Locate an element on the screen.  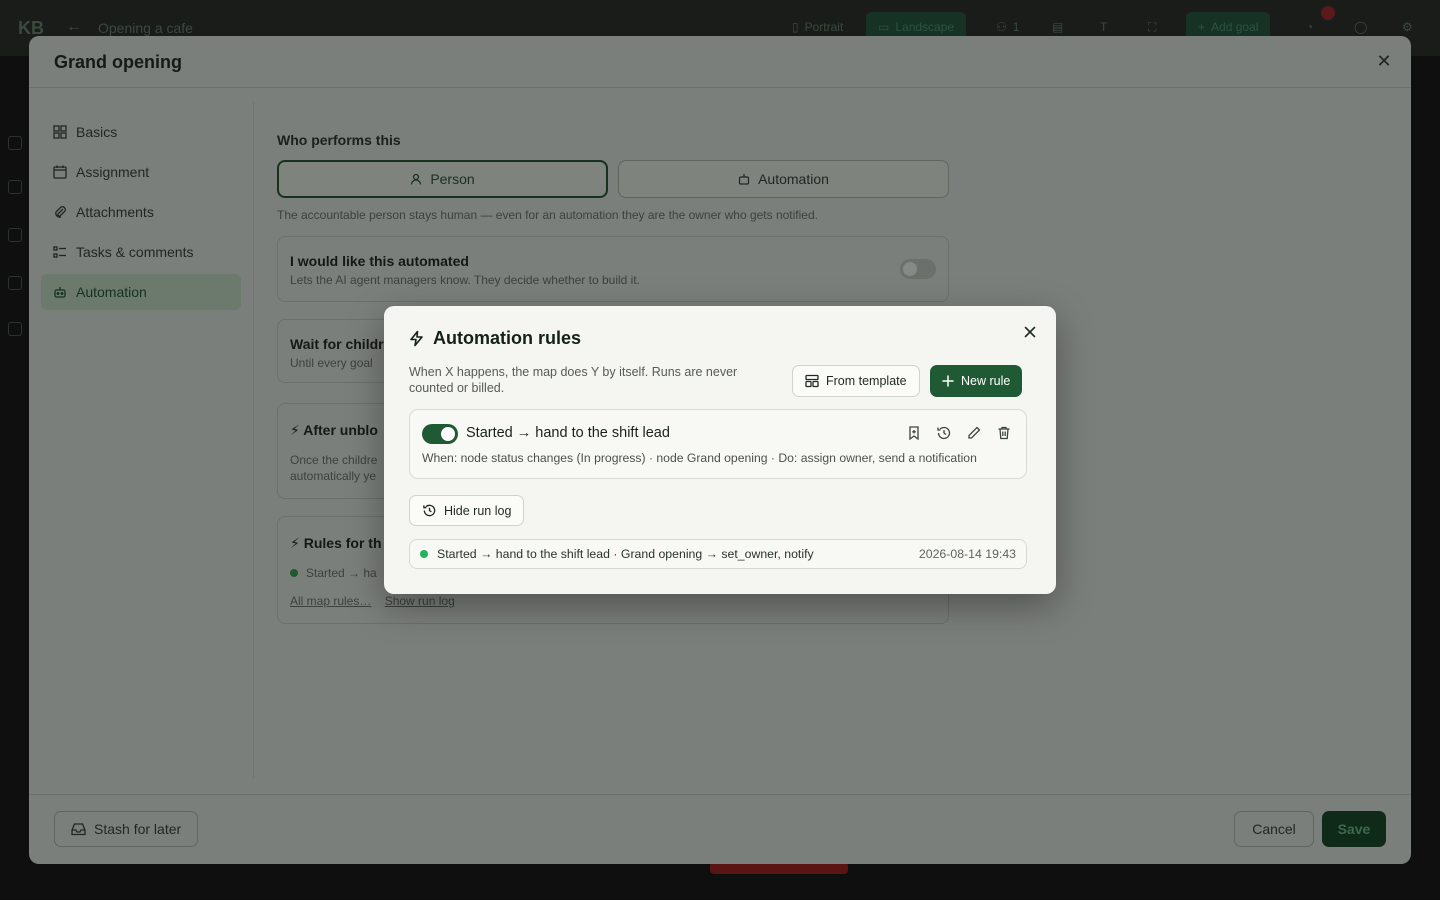
save-button: Save is located at coordinates (1354, 829).